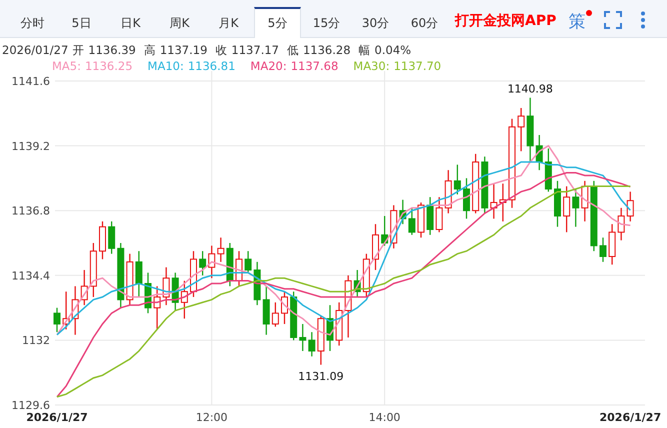 The width and height of the screenshot is (667, 428). What do you see at coordinates (66, 66) in the screenshot?
I see `legend-series-name: MA5:` at bounding box center [66, 66].